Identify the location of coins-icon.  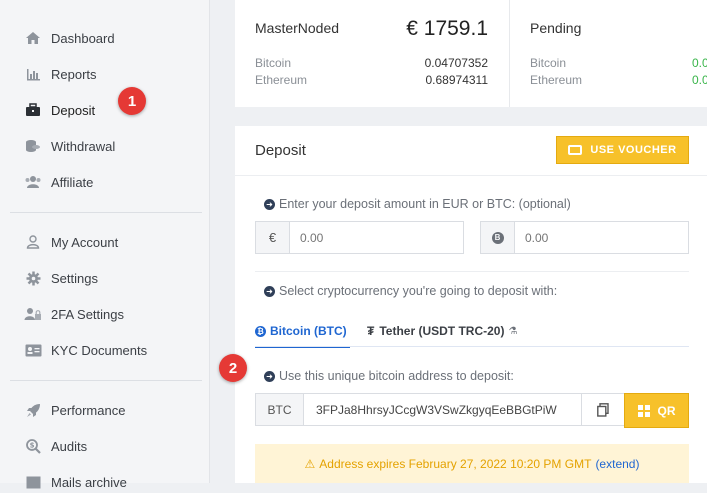
(33, 146).